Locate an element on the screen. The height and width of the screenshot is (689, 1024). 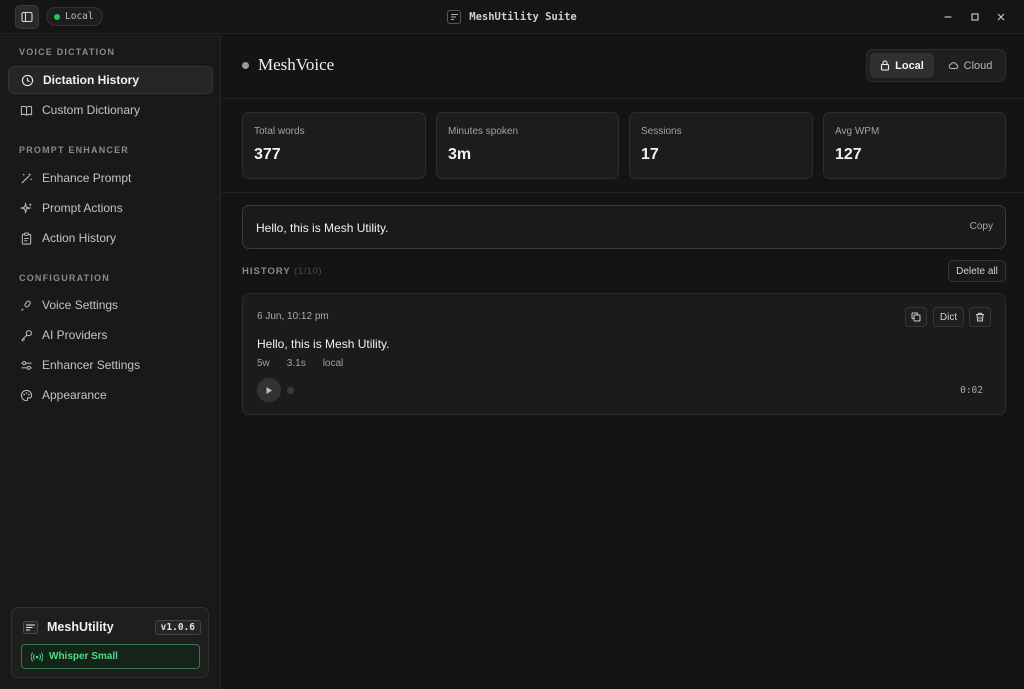
maximize-icon is located at coordinates (975, 17).